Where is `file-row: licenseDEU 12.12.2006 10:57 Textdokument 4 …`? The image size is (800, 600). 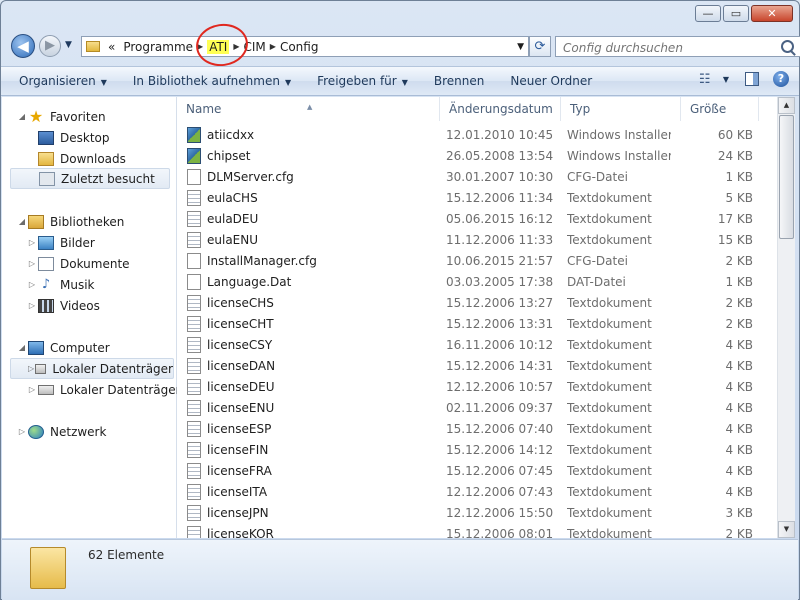
file-row: licenseDEU 12.12.2006 10:57 Textdokument 4 … is located at coordinates (477, 386).